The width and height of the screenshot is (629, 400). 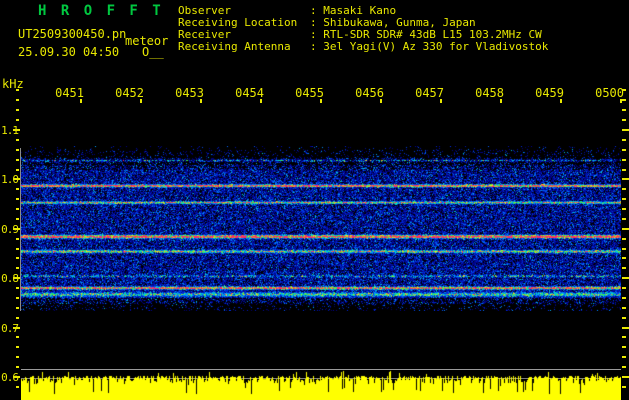 I want to click on x-tick-label: 0456, so click(x=369, y=93).